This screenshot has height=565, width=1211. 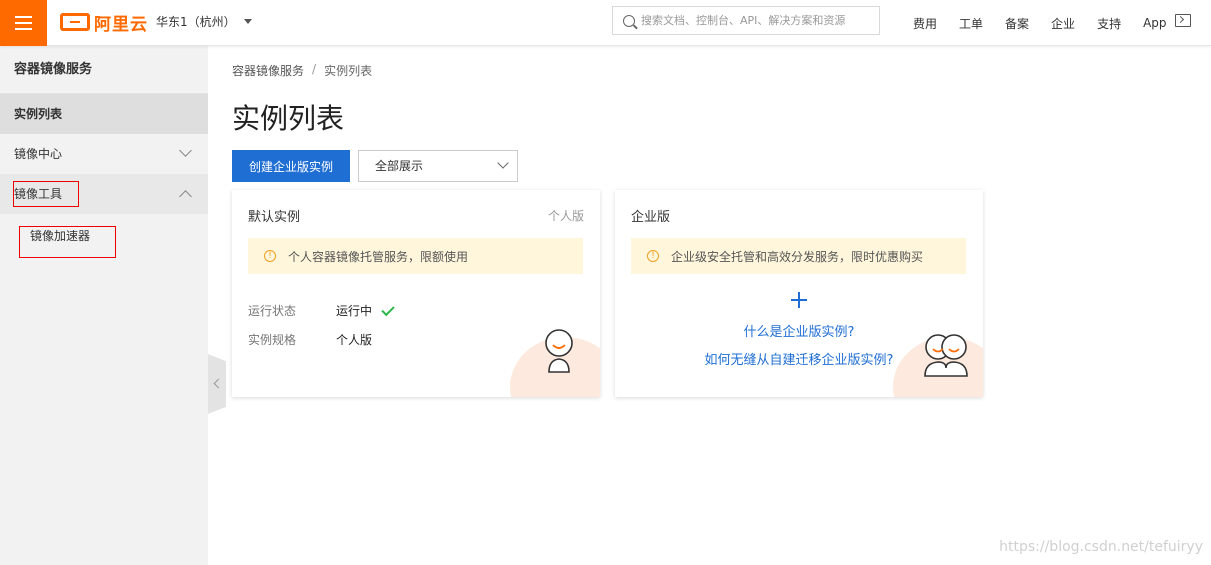 What do you see at coordinates (1154, 23) in the screenshot?
I see `nav-app: App` at bounding box center [1154, 23].